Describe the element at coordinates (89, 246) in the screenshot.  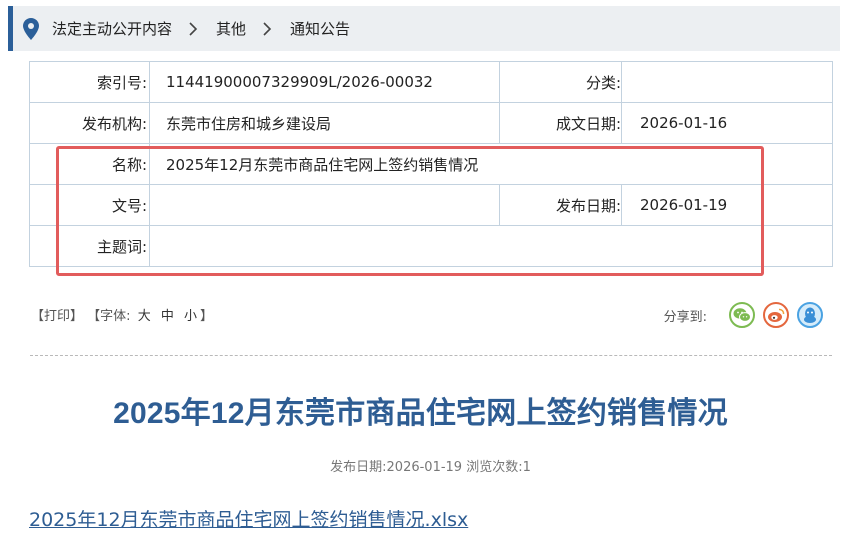
I see `subject-label: 主题词:` at that location.